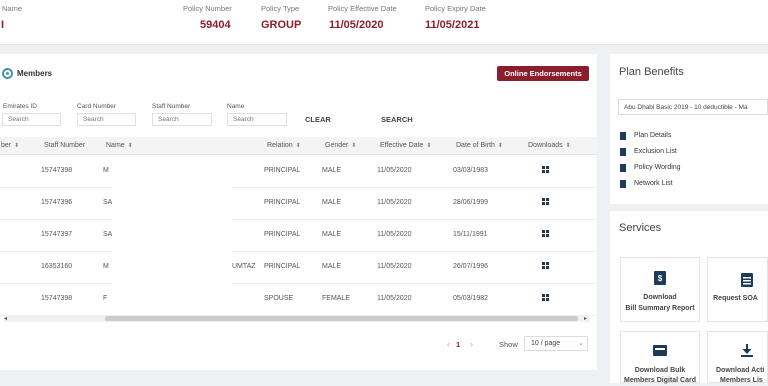 This screenshot has width=768, height=386. What do you see at coordinates (737, 357) in the screenshot?
I see `download-active-members-card: Download Acti Members Lis` at bounding box center [737, 357].